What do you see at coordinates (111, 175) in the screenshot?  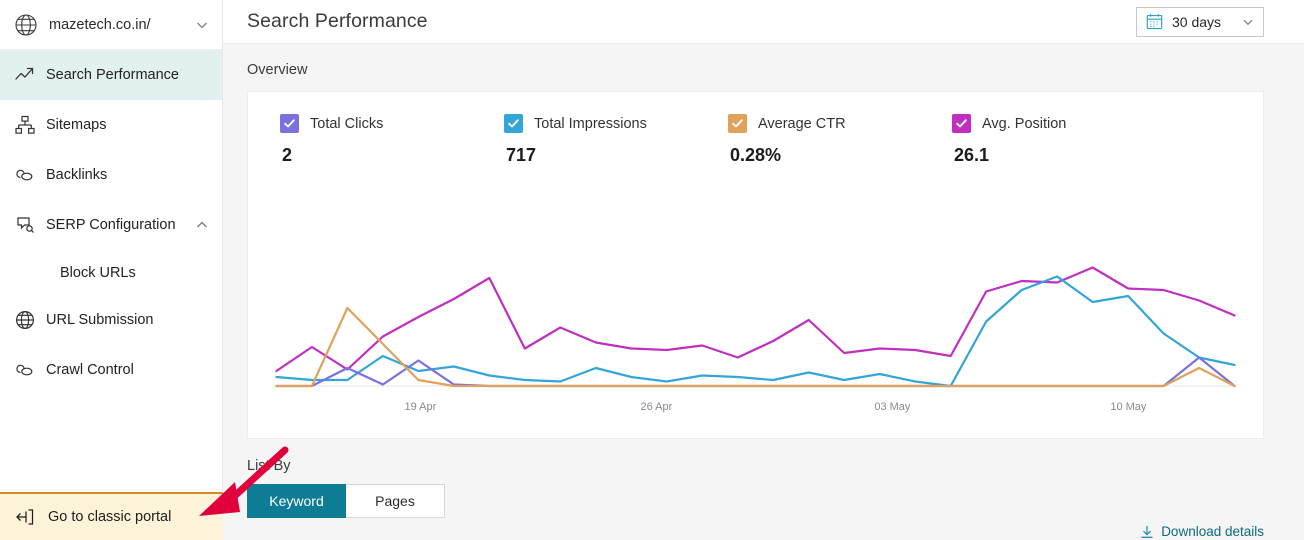 I see `sidebar-item-backlinks: Backlinks` at bounding box center [111, 175].